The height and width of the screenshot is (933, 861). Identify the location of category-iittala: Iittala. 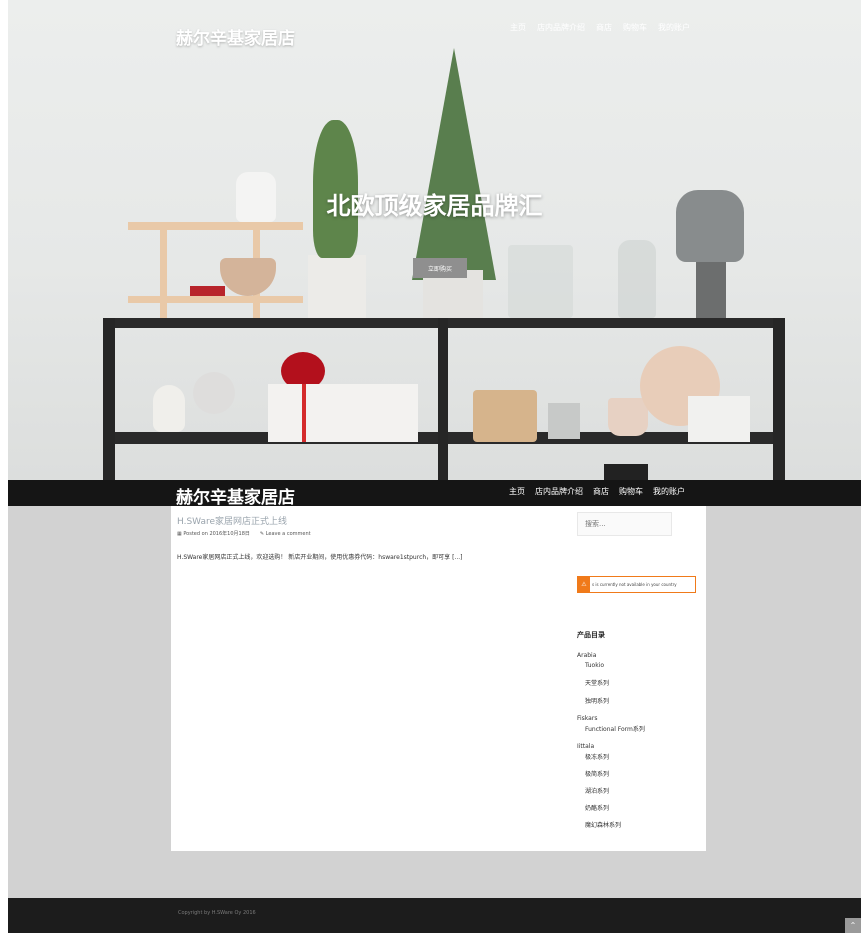
(585, 747).